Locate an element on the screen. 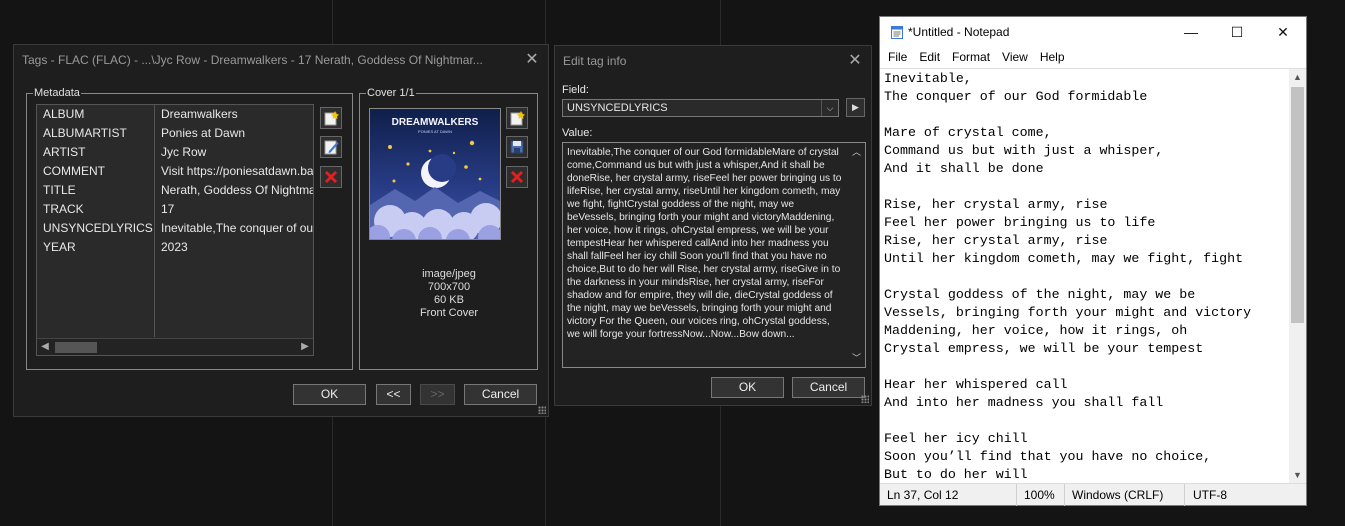 This screenshot has height=526, width=1345. tag-value: Dreamwalkers is located at coordinates (199, 114).